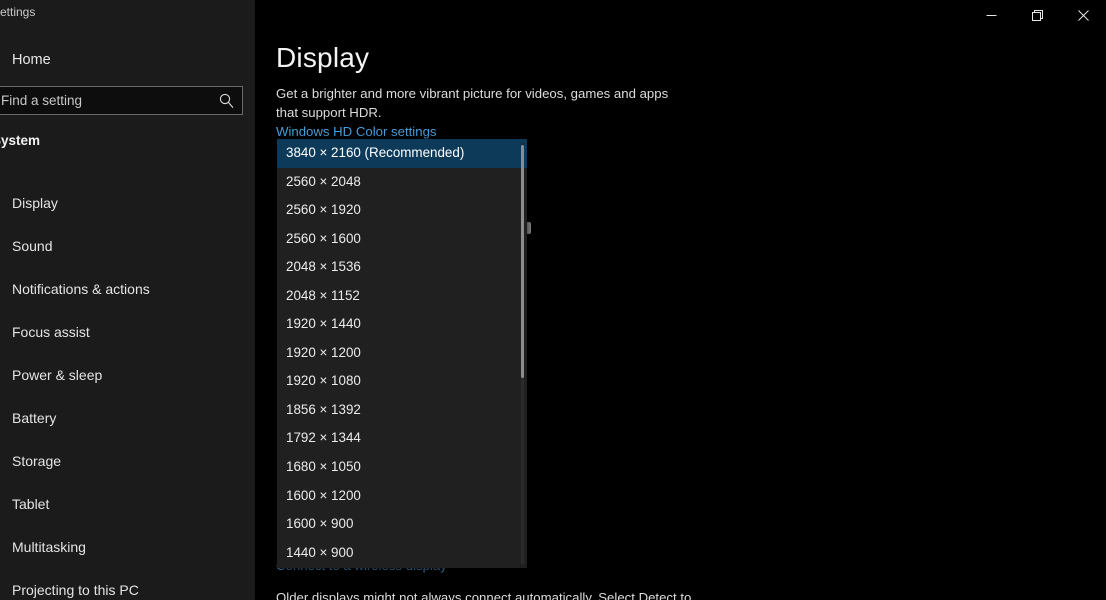  I want to click on resolution-option: 3840 × 2160 (Recommended), so click(402, 153).